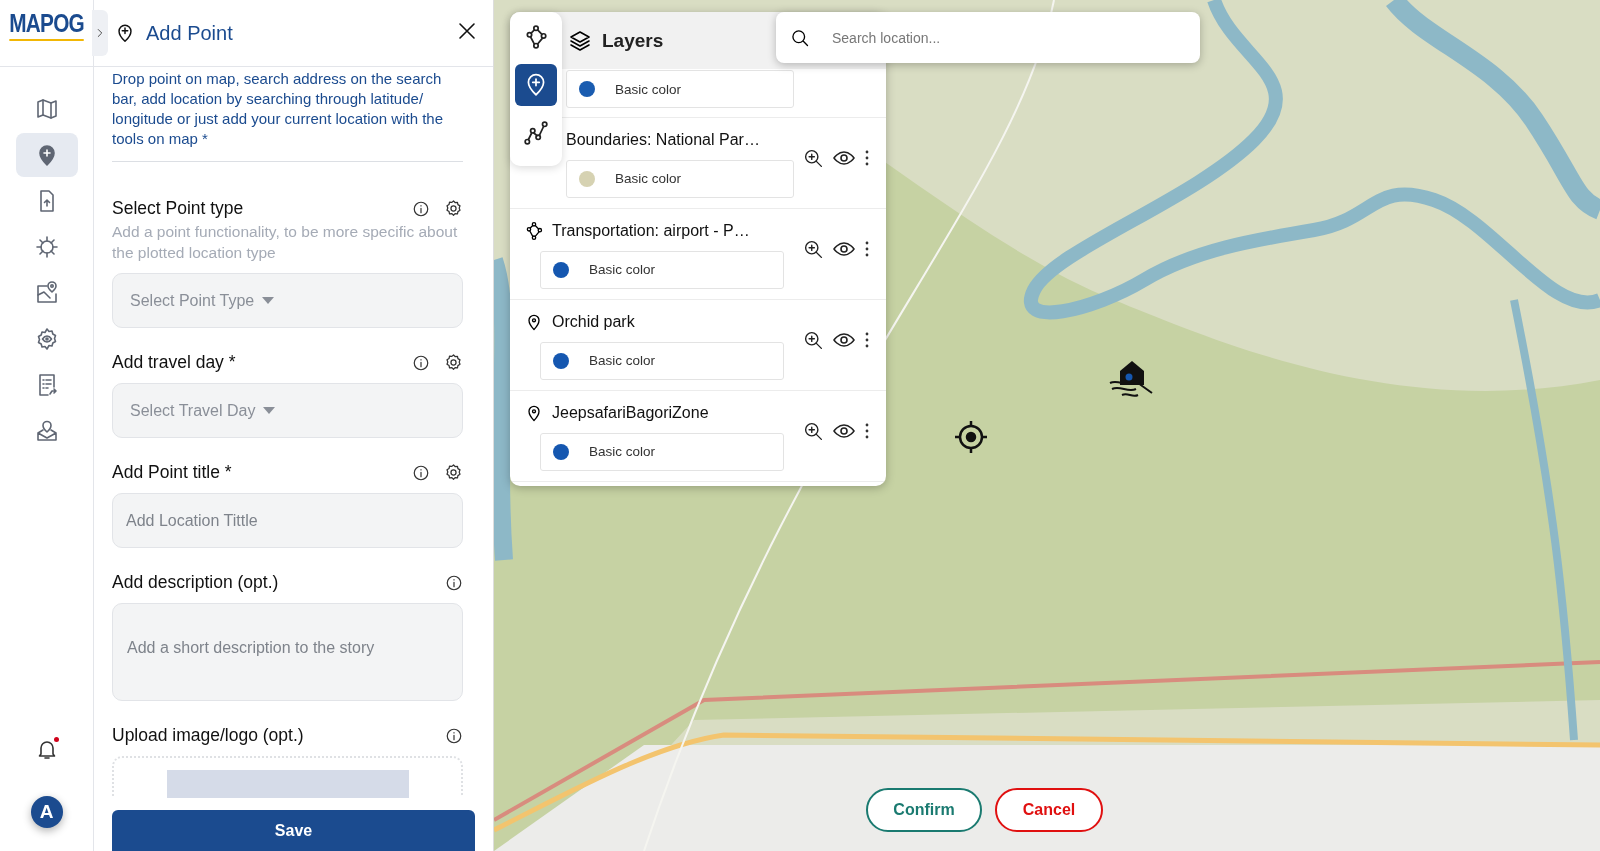 Image resolution: width=1600 pixels, height=851 pixels. What do you see at coordinates (536, 133) in the screenshot?
I see `polyline-tool-icon` at bounding box center [536, 133].